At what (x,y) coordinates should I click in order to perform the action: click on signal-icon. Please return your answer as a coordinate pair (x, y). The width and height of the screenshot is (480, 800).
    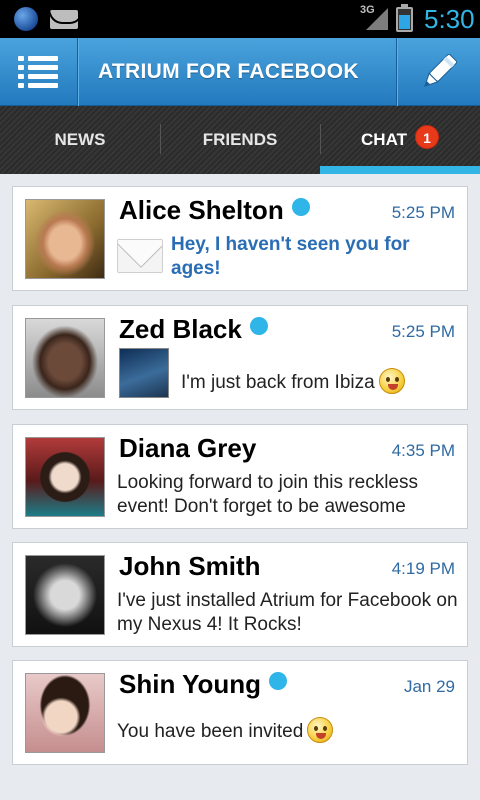
    Looking at the image, I should click on (377, 19).